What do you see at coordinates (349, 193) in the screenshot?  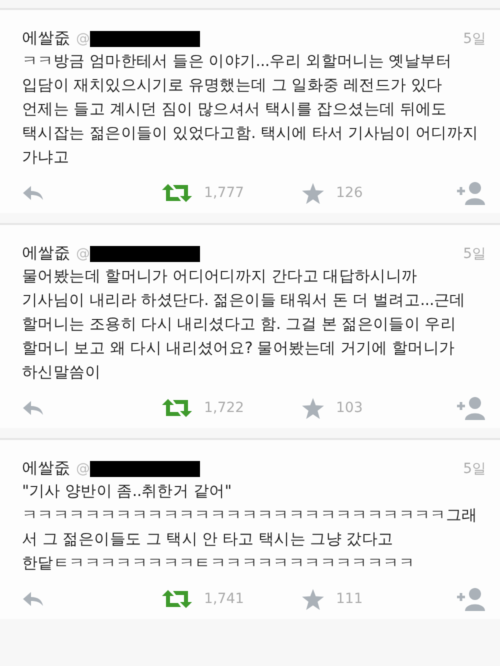 I see `favorite-count: 126` at bounding box center [349, 193].